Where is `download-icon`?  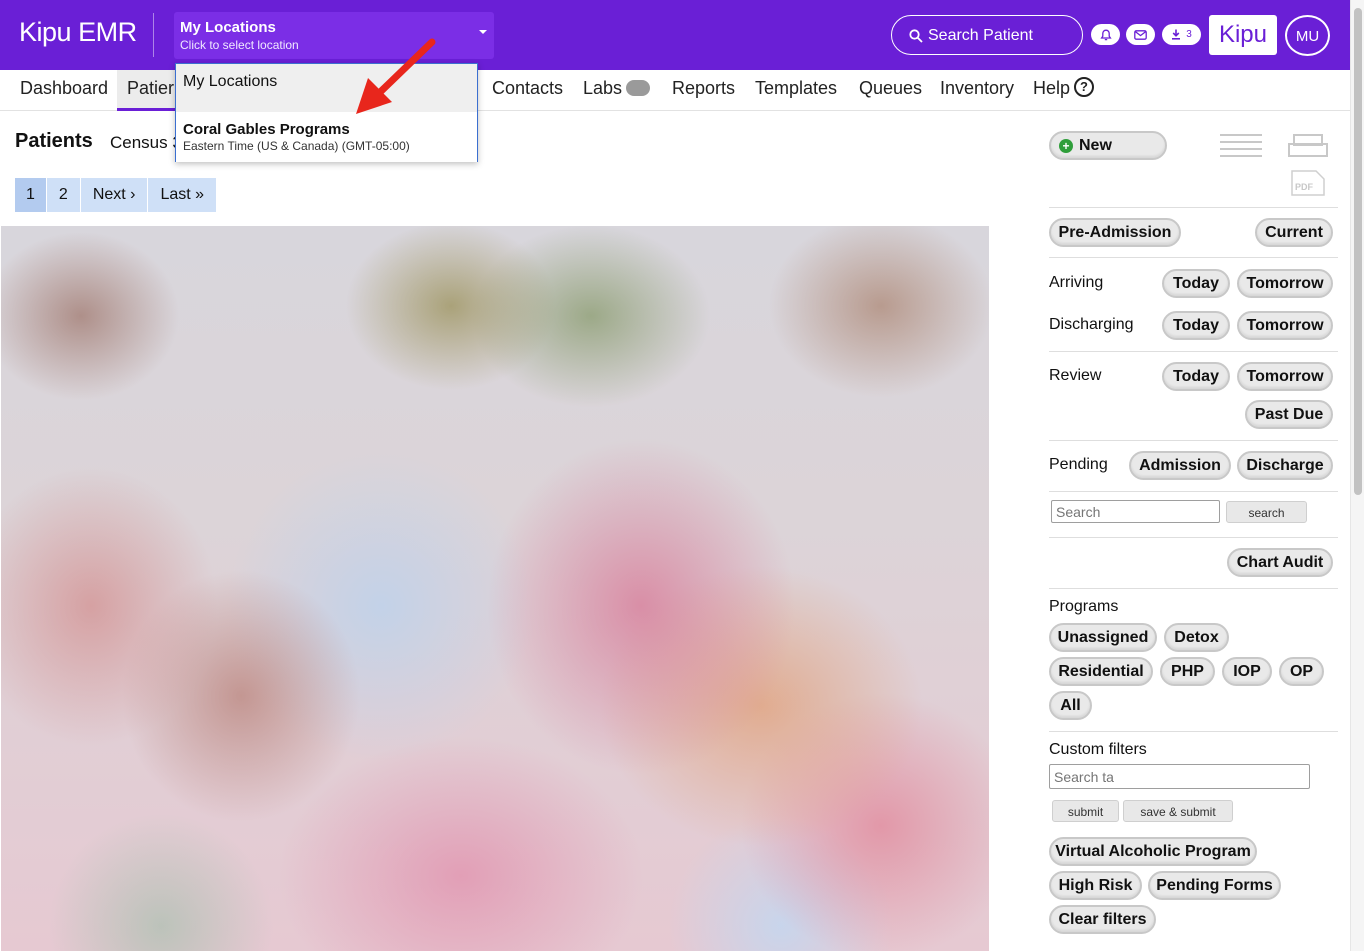 download-icon is located at coordinates (1176, 34).